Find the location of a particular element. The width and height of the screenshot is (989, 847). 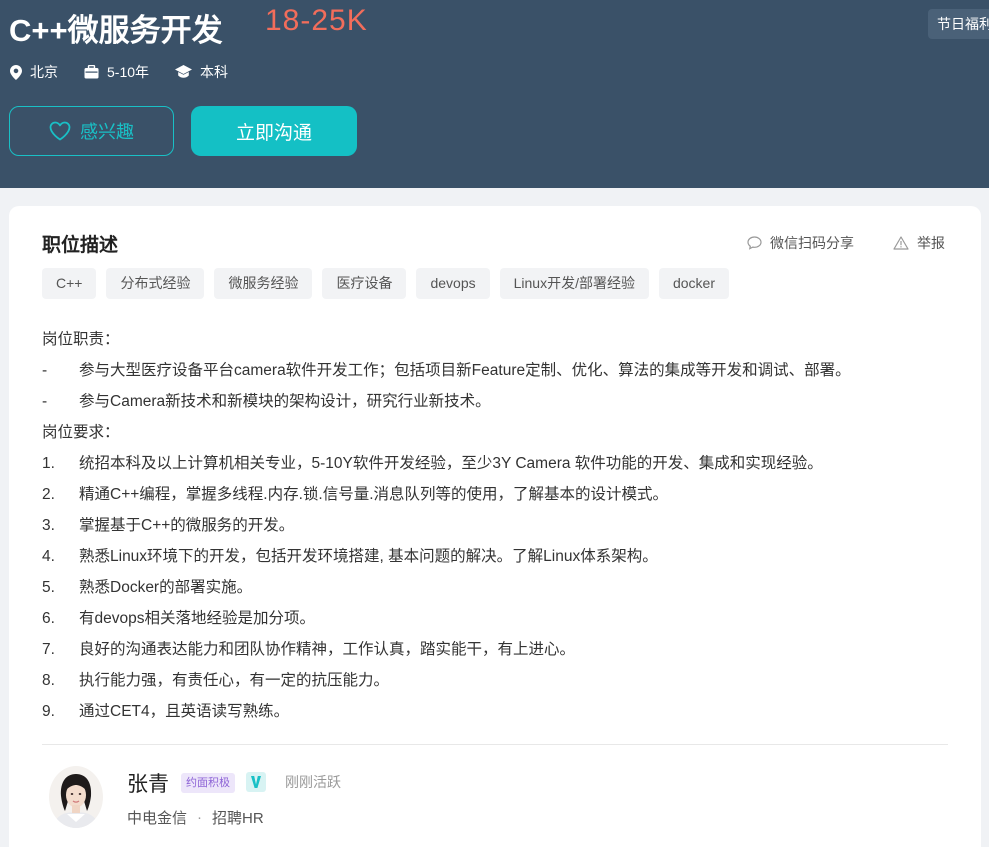

section-divider is located at coordinates (495, 744).